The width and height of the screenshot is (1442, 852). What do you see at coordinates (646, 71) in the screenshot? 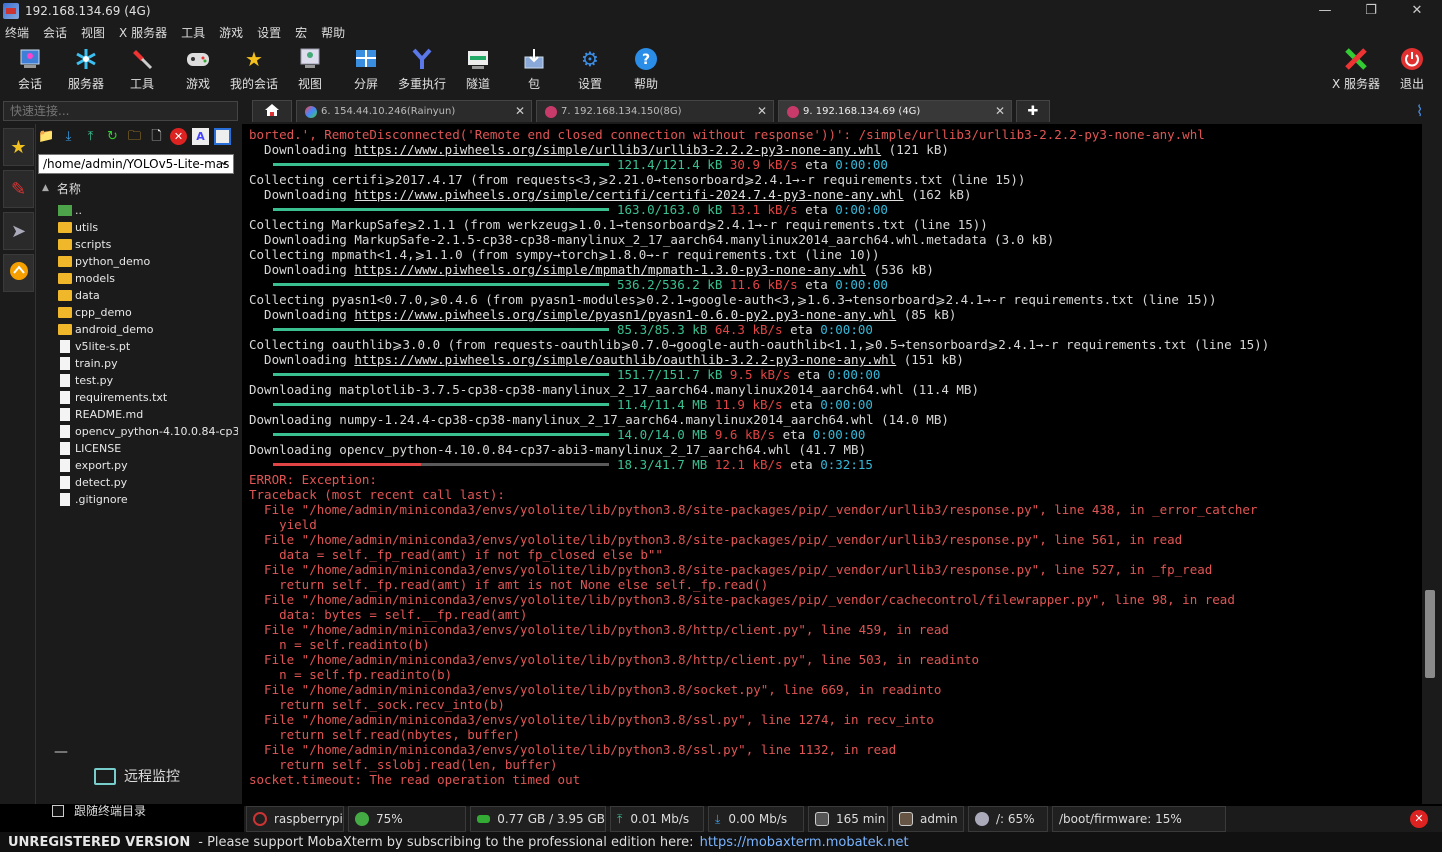
I see `help-button: ? 帮助` at bounding box center [646, 71].